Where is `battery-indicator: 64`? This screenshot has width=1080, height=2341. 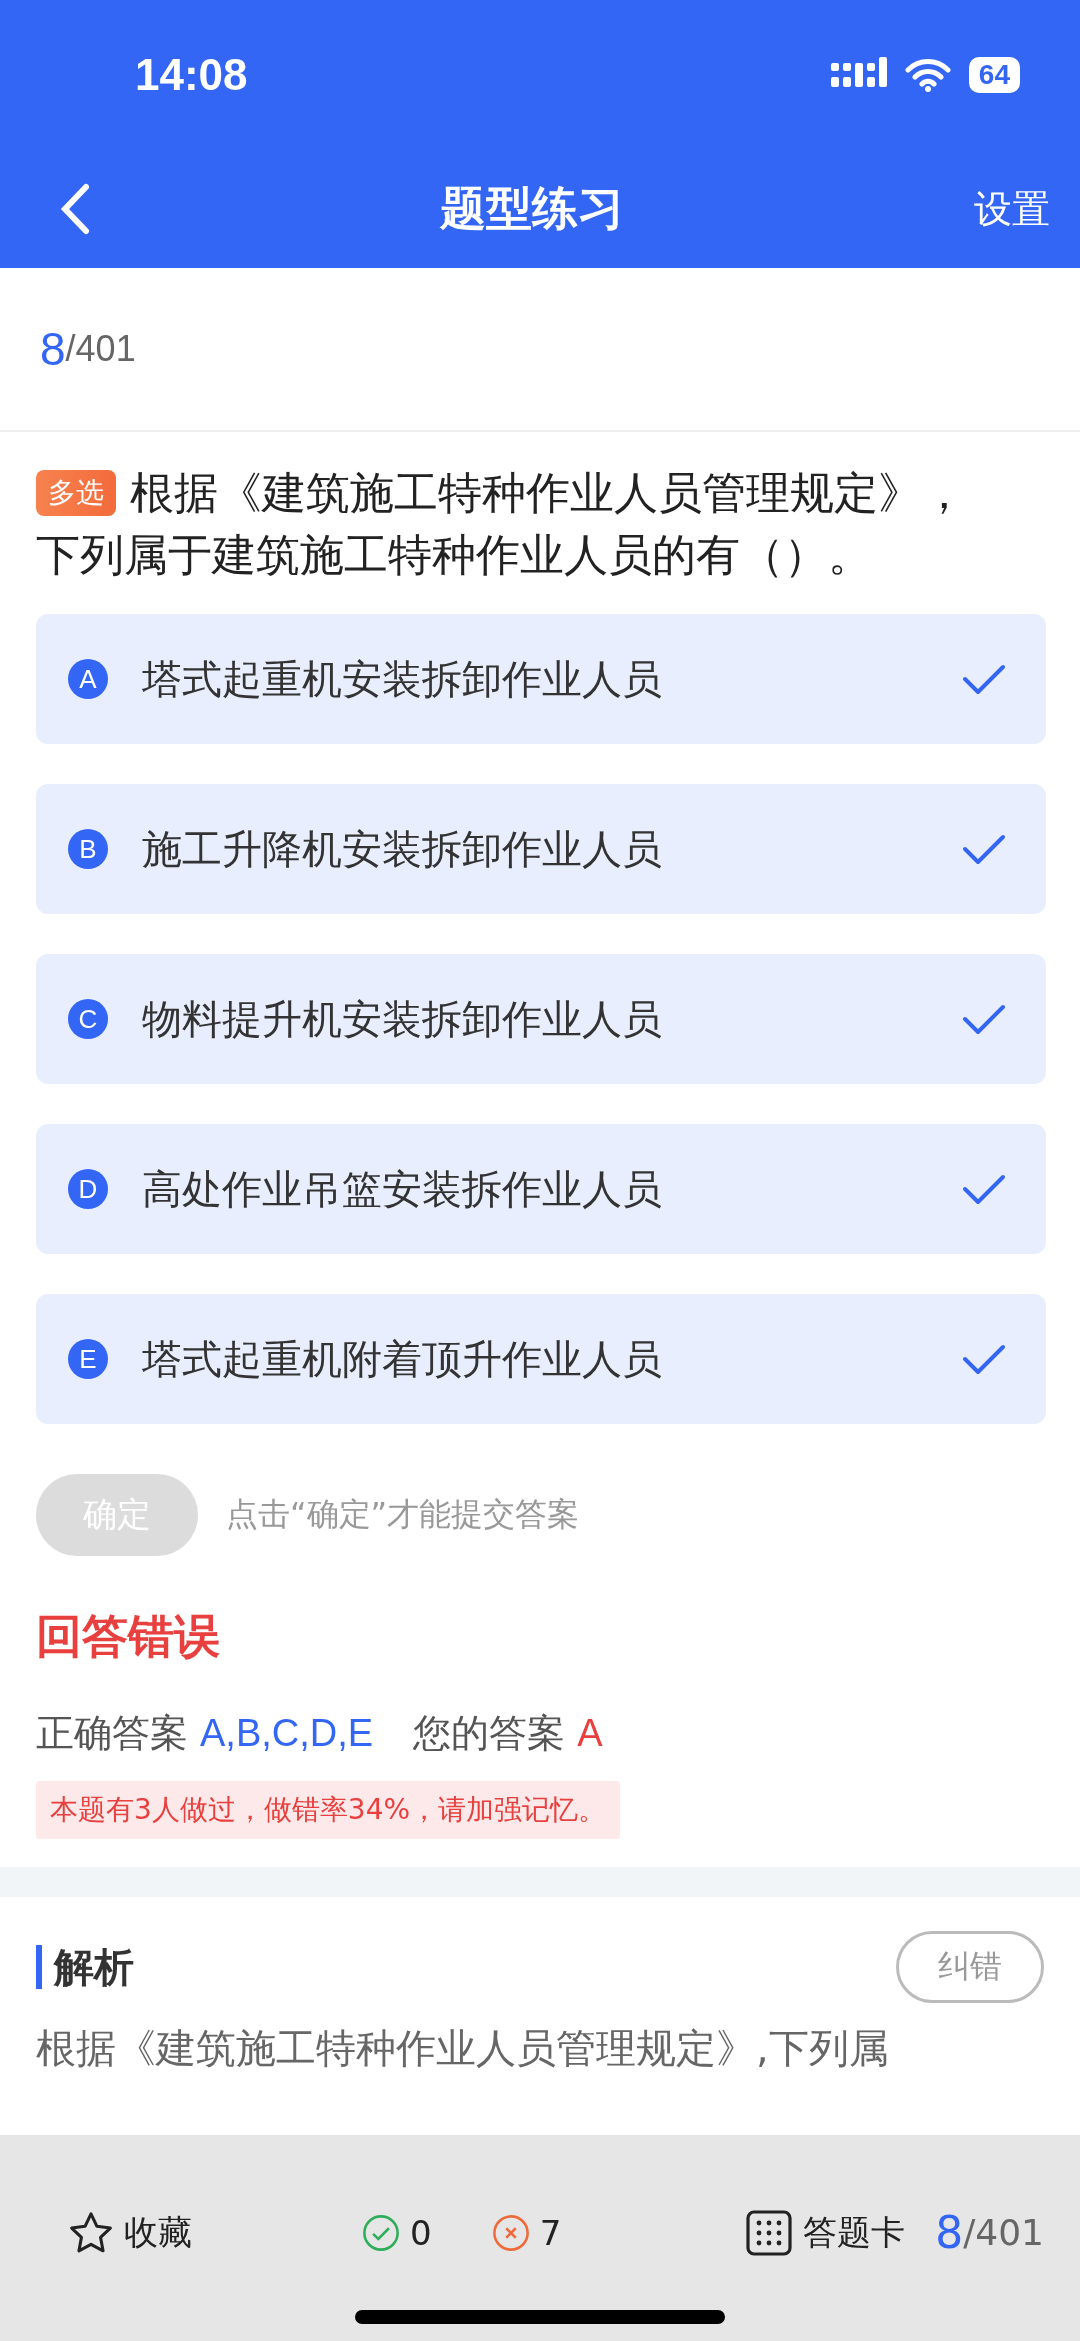
battery-indicator: 64 is located at coordinates (994, 75).